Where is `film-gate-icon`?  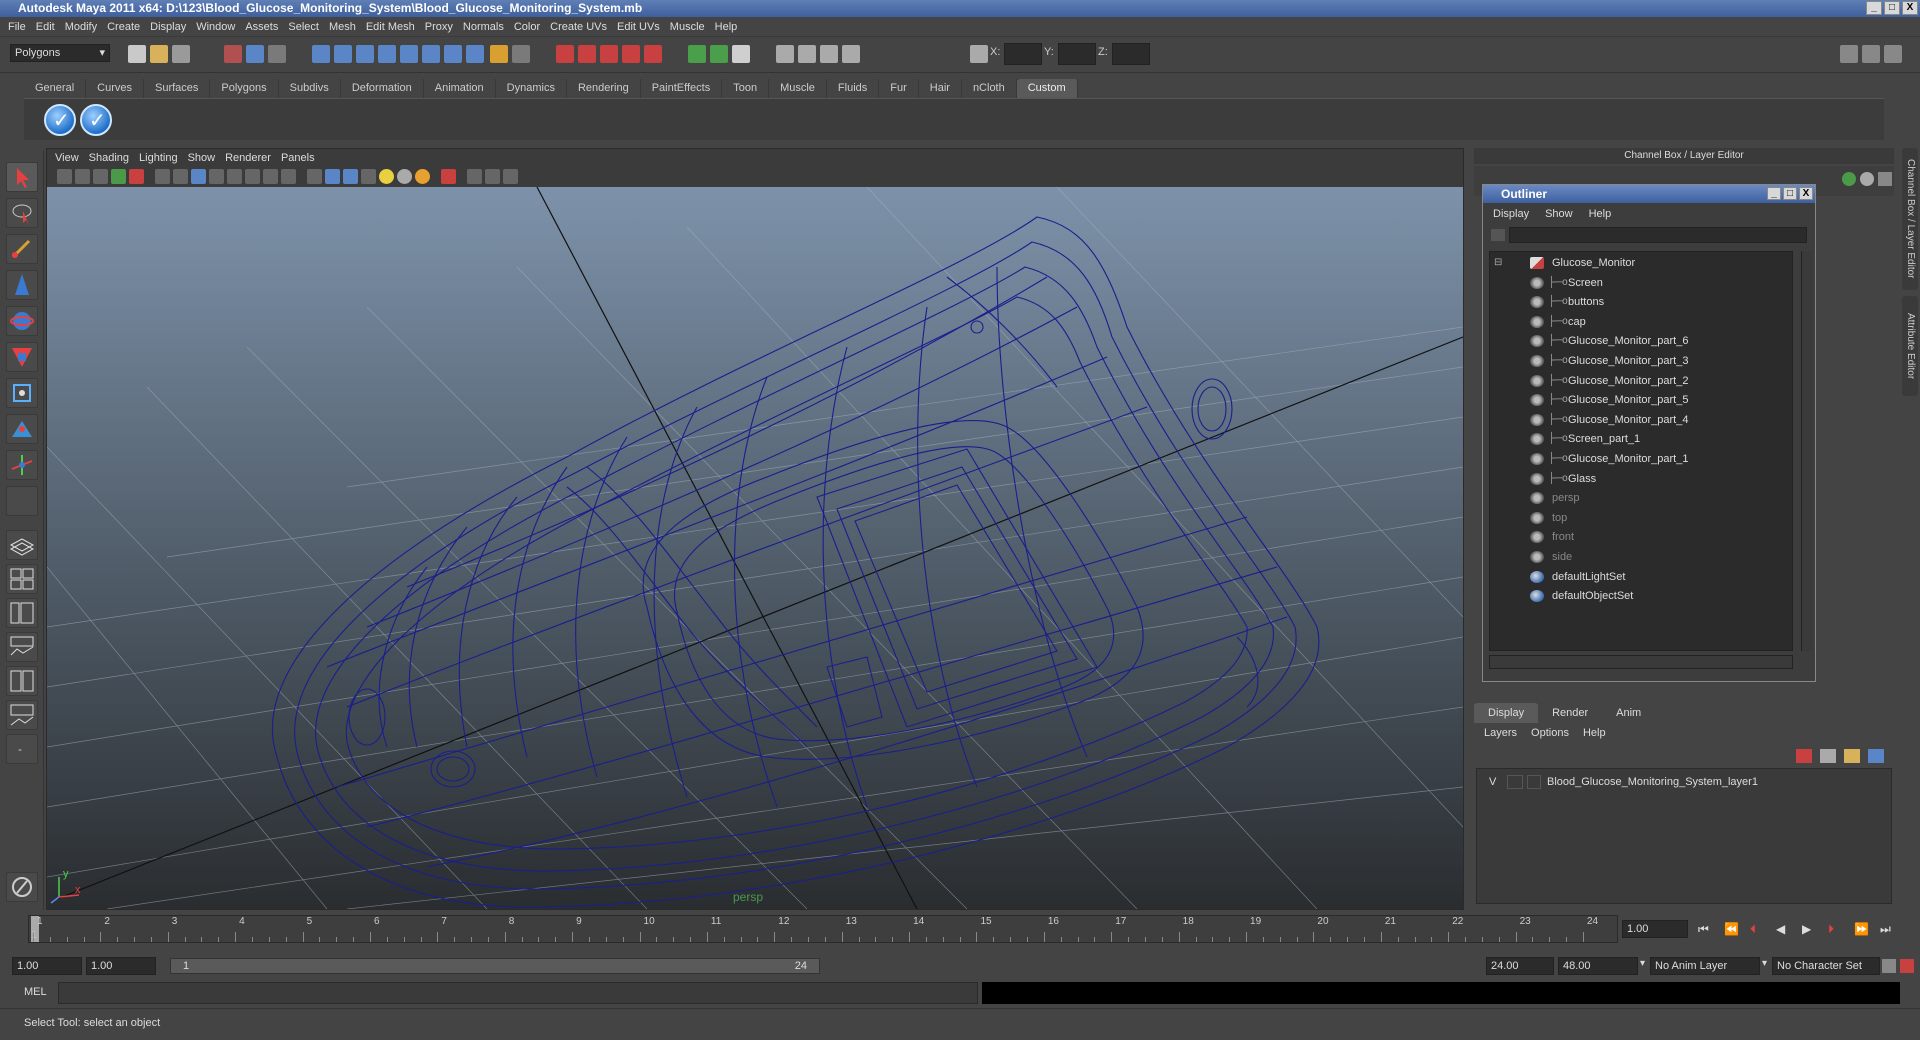 film-gate-icon is located at coordinates (180, 176).